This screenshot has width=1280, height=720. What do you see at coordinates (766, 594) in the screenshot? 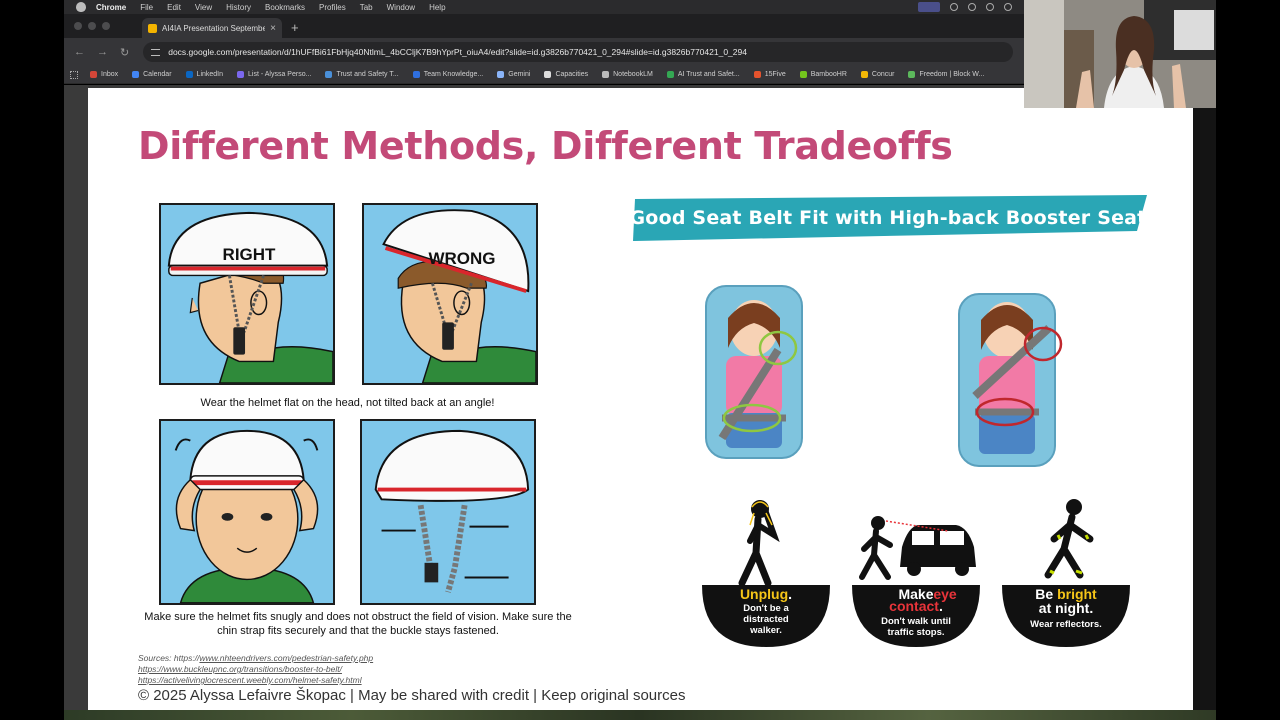
I see `unplug-headline: Unplug.` at bounding box center [766, 594].